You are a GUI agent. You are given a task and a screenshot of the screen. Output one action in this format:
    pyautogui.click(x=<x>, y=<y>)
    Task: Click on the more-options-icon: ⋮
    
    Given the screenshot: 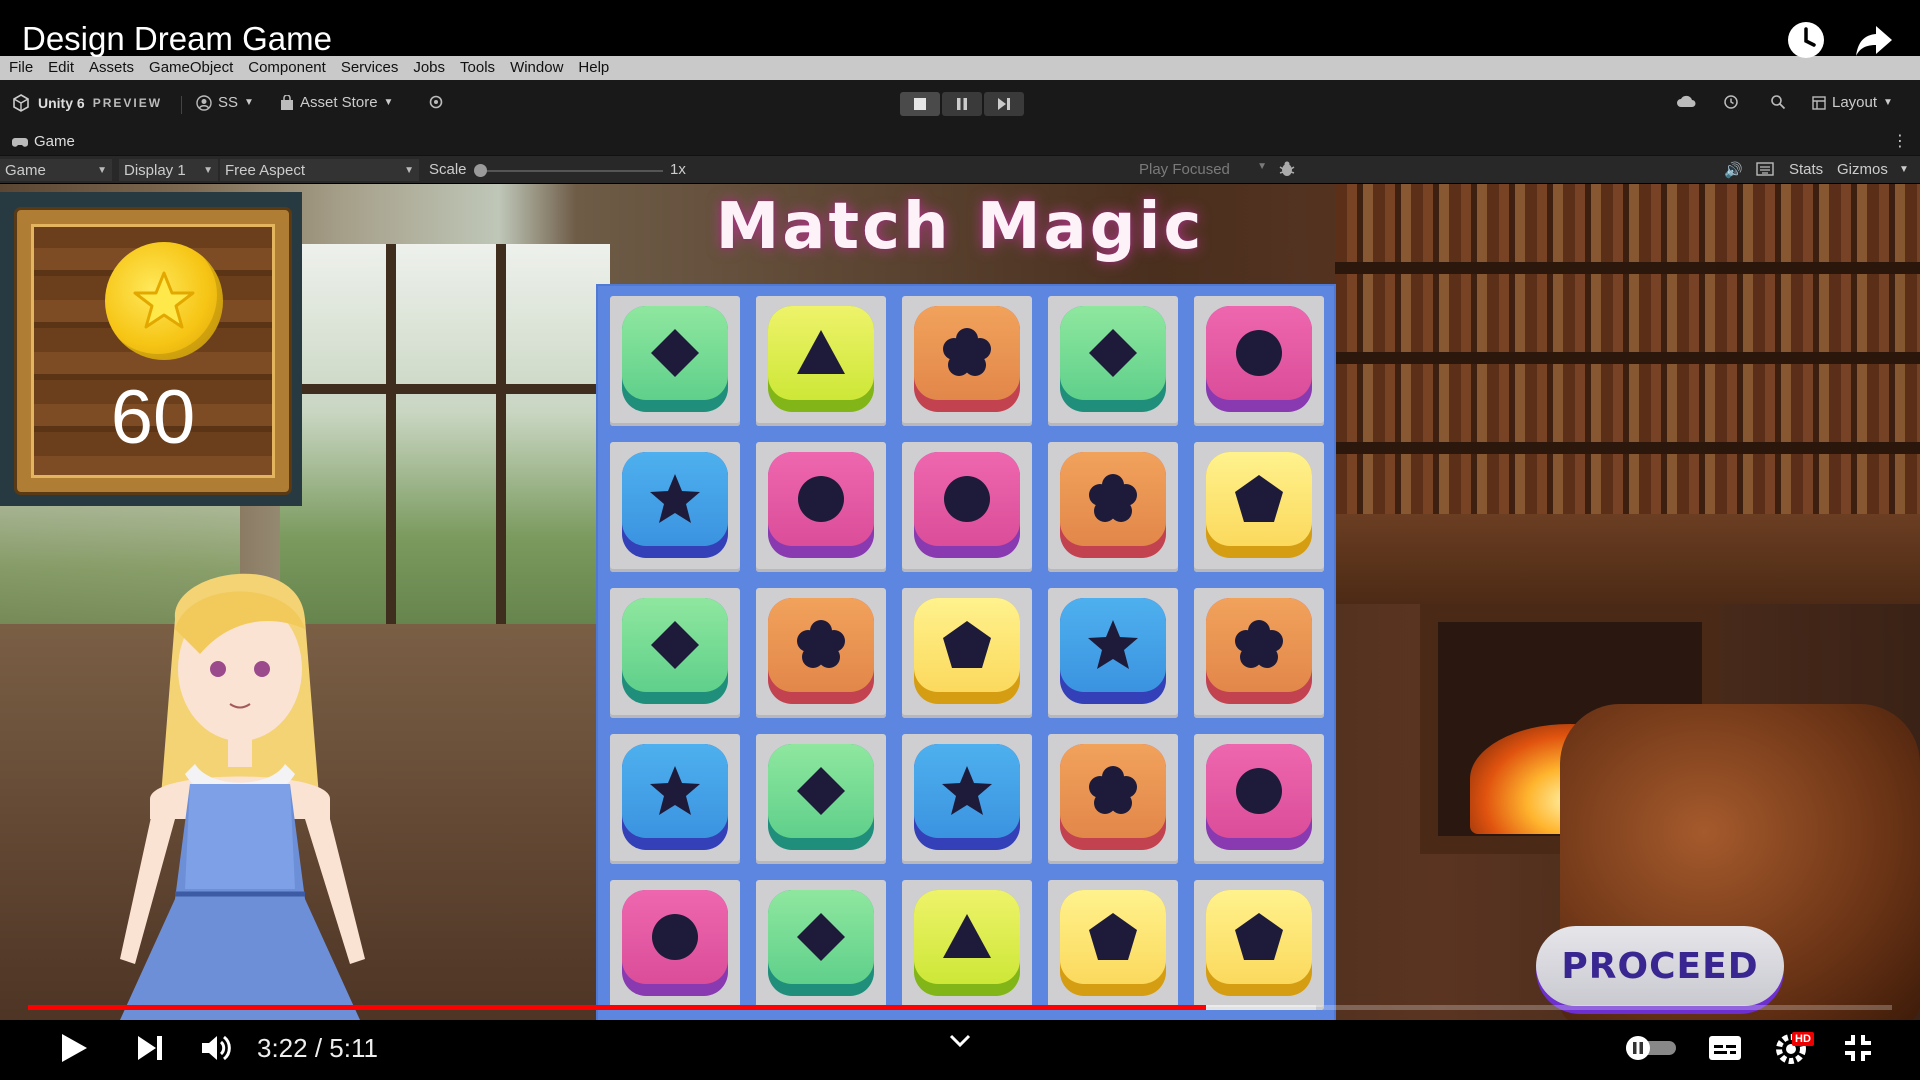 What is the action you would take?
    pyautogui.click(x=1900, y=141)
    